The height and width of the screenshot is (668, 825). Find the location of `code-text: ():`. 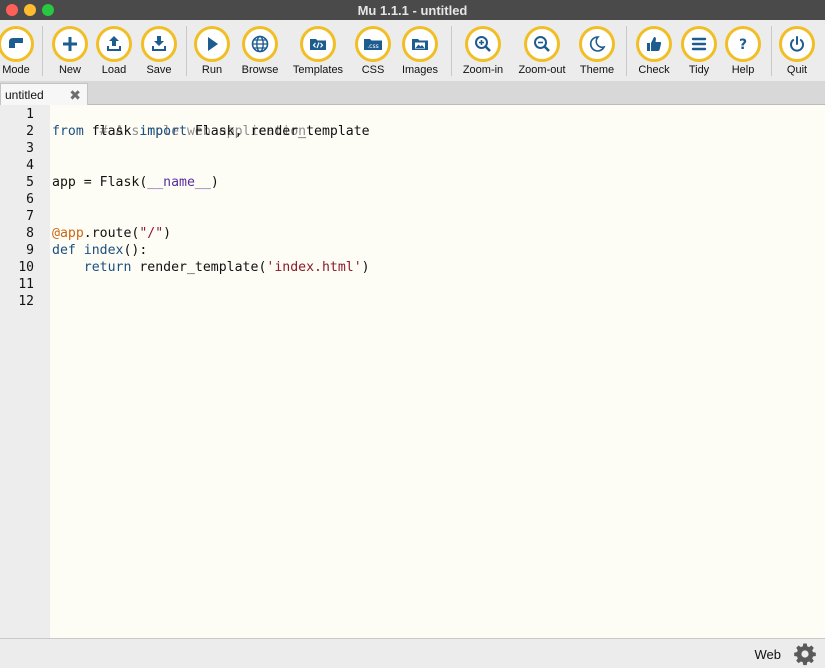

code-text: (): is located at coordinates (135, 250).